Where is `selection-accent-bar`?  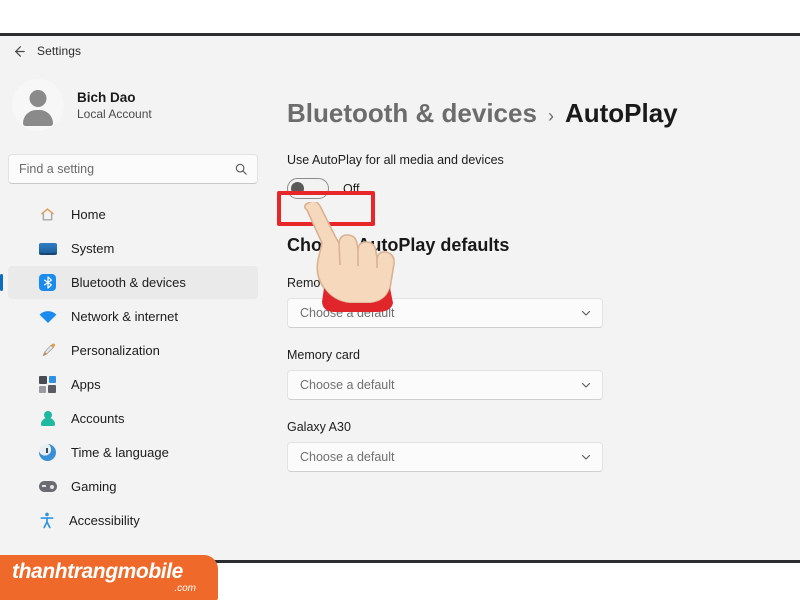
selection-accent-bar is located at coordinates (1, 282).